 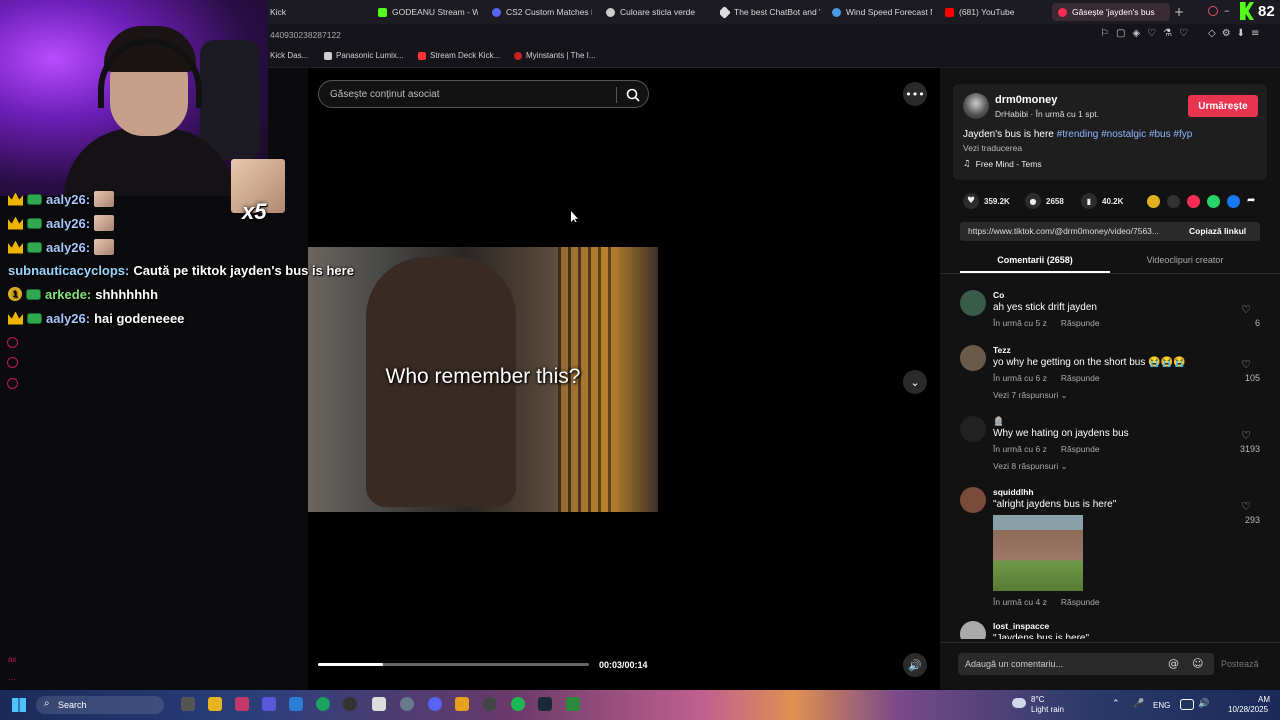 What do you see at coordinates (1197, 663) in the screenshot?
I see `emoji-icon: ☺` at bounding box center [1197, 663].